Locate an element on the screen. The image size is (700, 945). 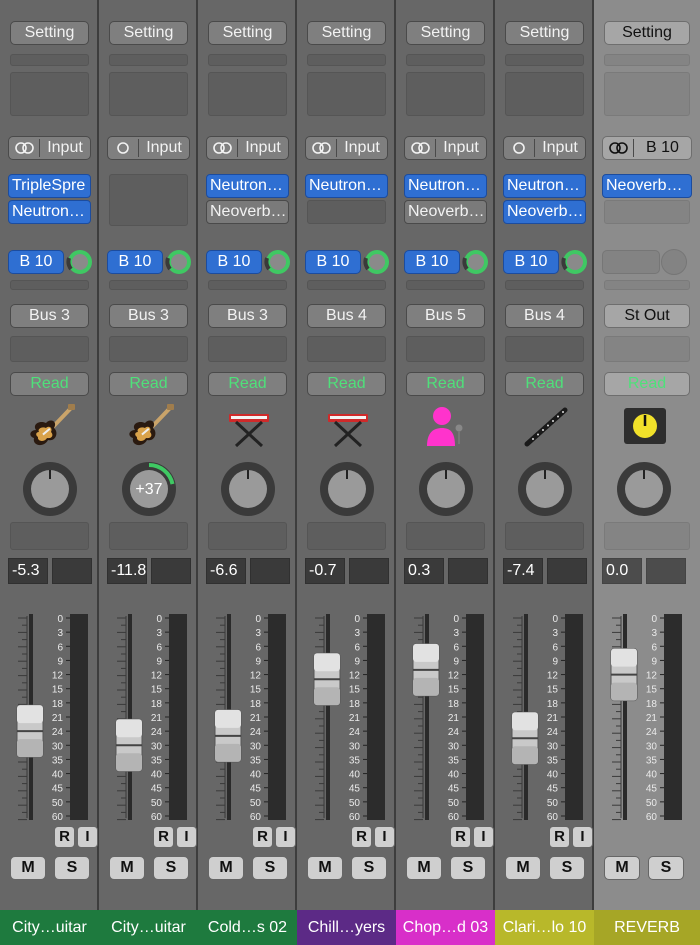
peak-level-readout: -7.4 is located at coordinates (523, 571).